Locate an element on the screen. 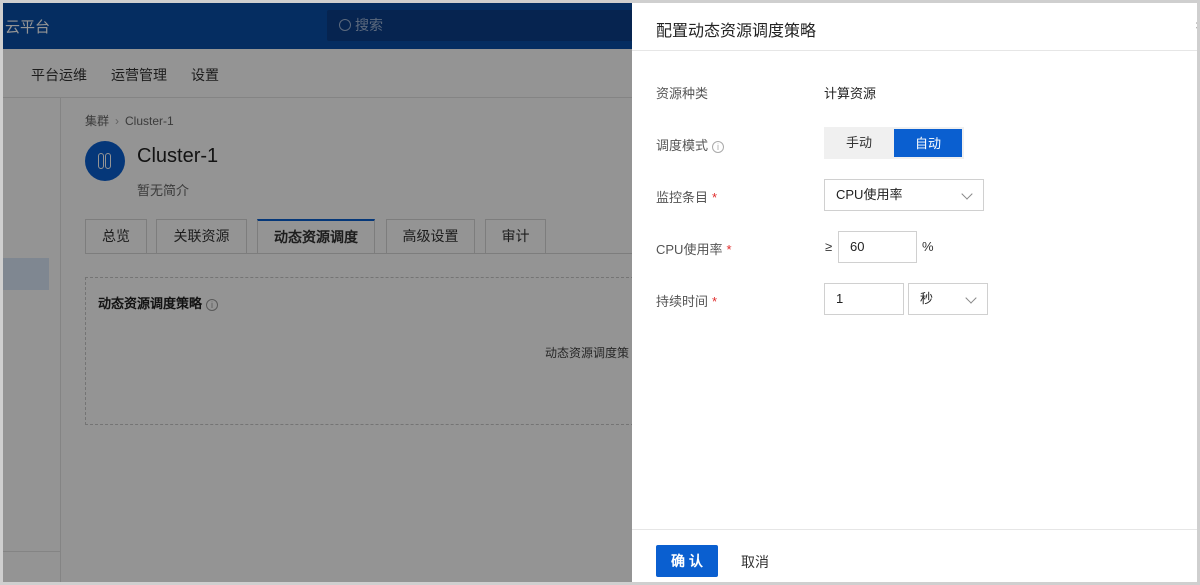  field-monitor-item: 监控条目 * CPU使用率 is located at coordinates (926, 195).